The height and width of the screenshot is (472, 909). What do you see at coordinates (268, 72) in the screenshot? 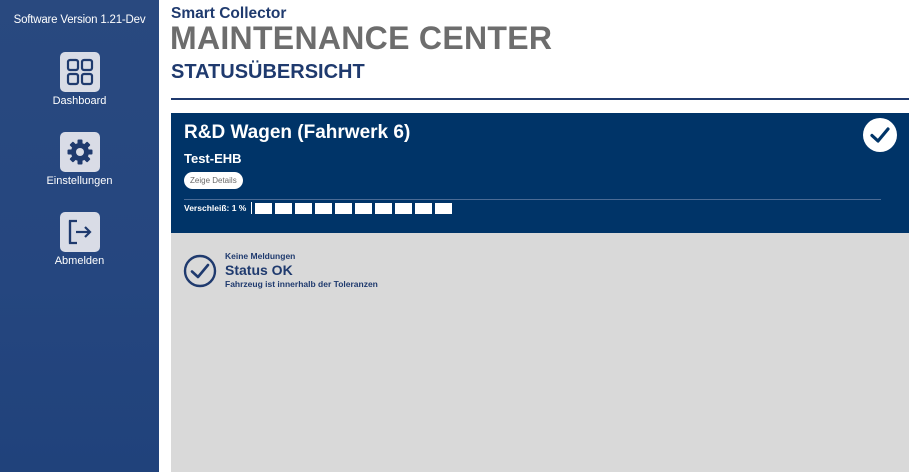
I see `section-title: STATUSÜBERSICHT` at bounding box center [268, 72].